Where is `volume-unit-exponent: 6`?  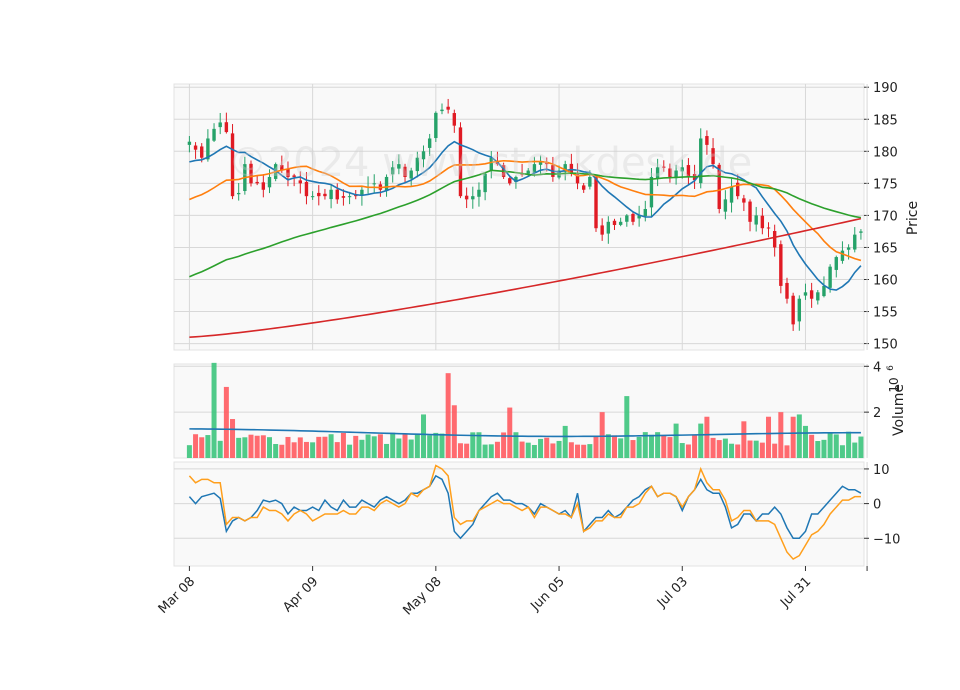 volume-unit-exponent: 6 is located at coordinates (891, 368).